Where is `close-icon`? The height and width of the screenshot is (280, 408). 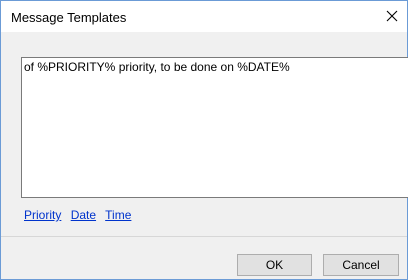
close-icon is located at coordinates (392, 16).